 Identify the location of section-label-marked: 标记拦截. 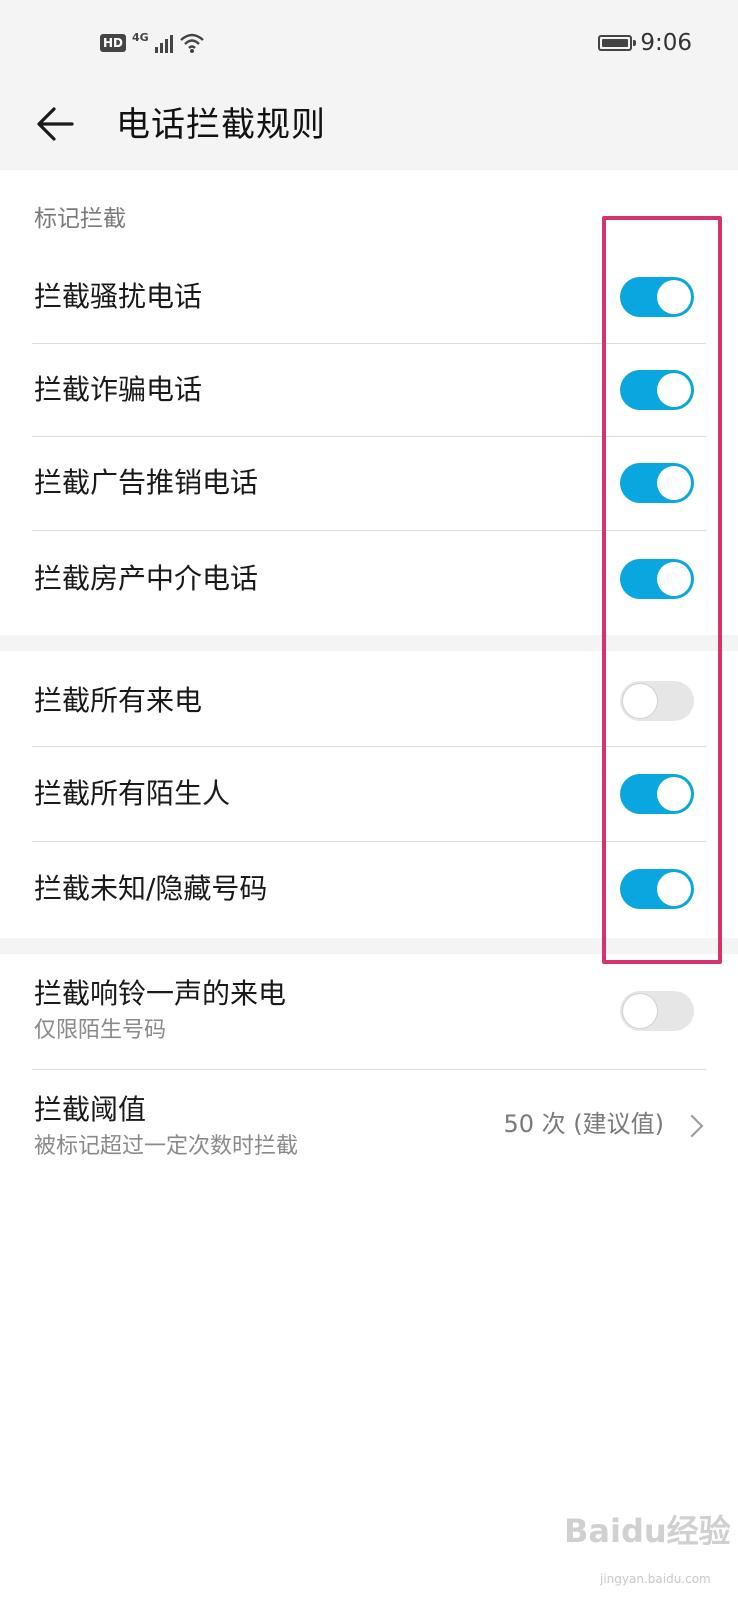
(80, 219).